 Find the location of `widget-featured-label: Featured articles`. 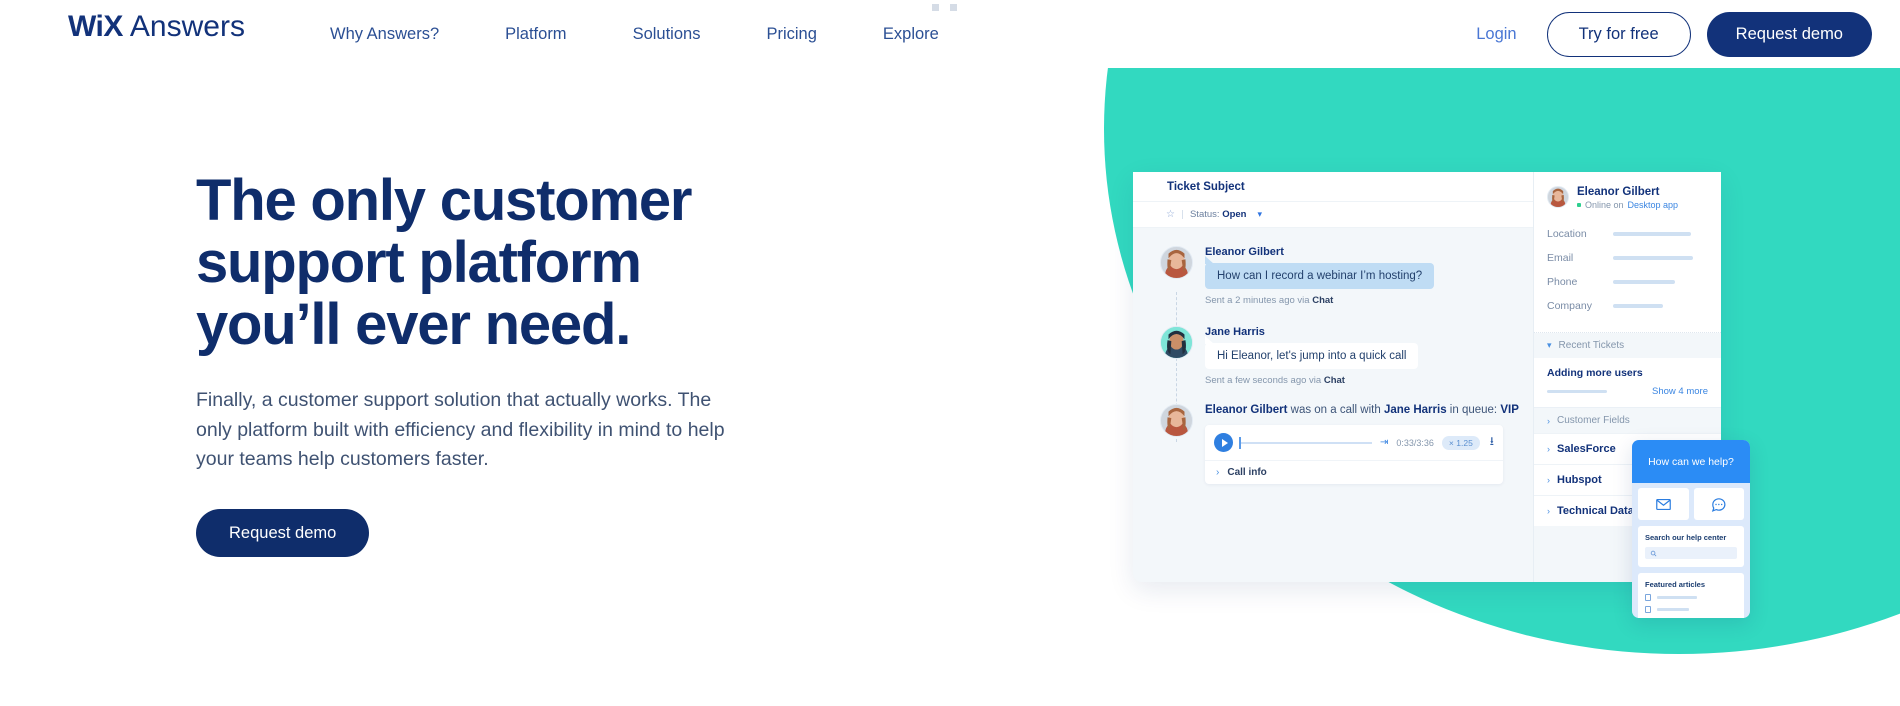

widget-featured-label: Featured articles is located at coordinates (1675, 584).